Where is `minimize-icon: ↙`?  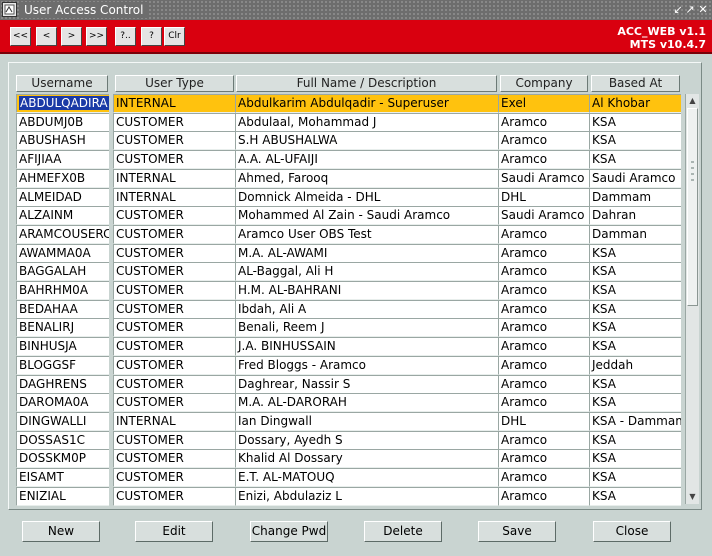 minimize-icon: ↙ is located at coordinates (678, 9).